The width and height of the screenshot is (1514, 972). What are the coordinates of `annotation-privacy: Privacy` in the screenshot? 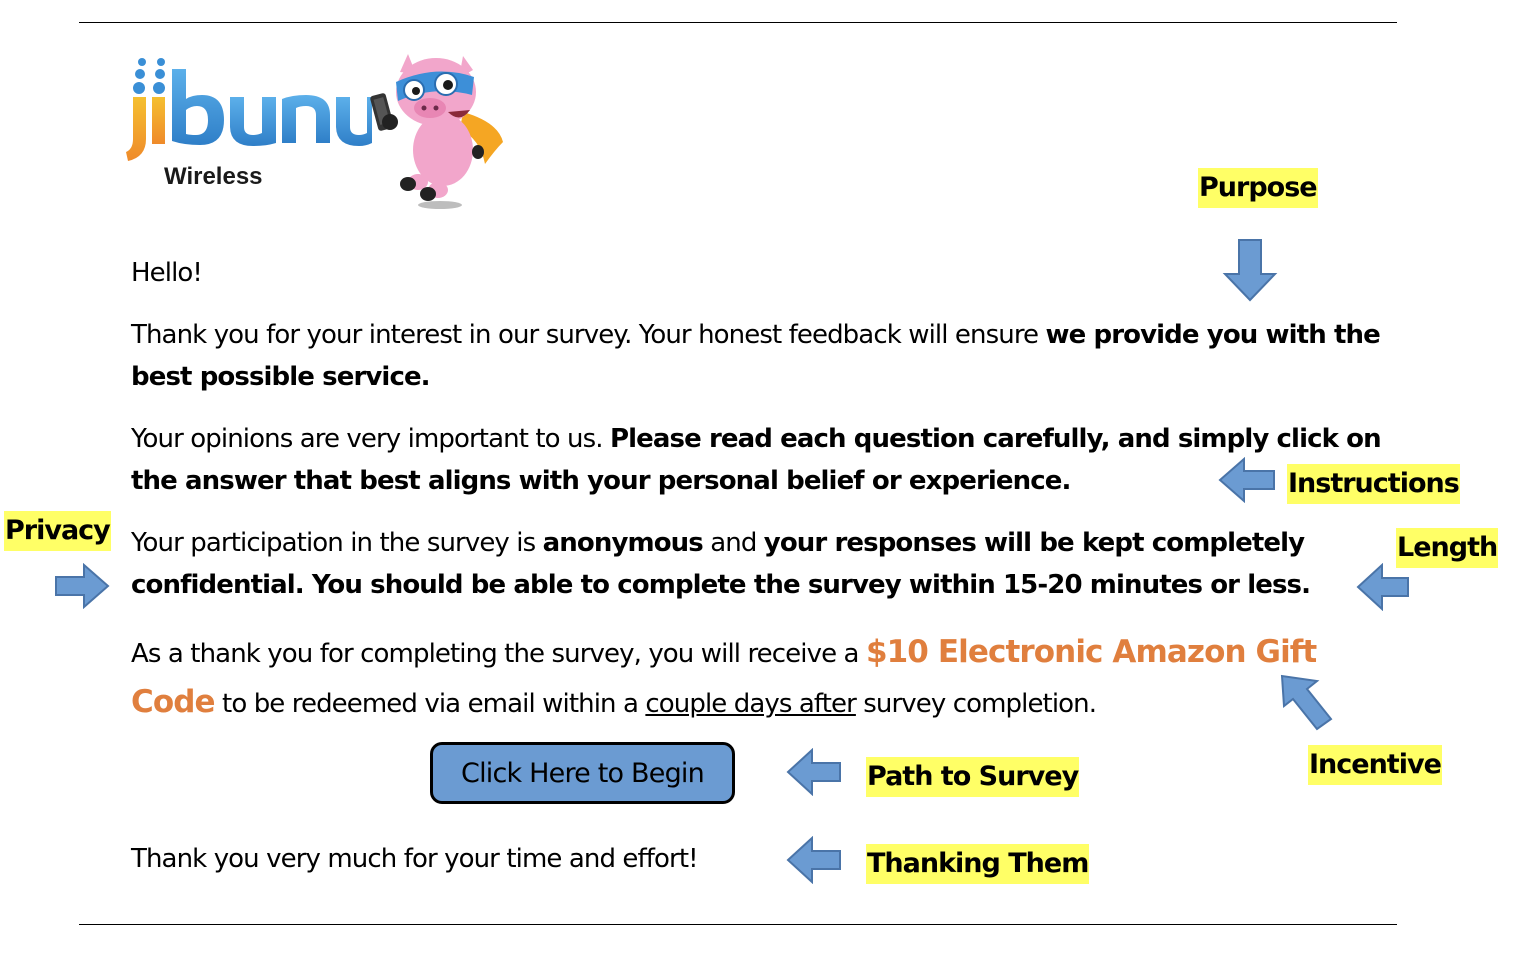 It's located at (57, 531).